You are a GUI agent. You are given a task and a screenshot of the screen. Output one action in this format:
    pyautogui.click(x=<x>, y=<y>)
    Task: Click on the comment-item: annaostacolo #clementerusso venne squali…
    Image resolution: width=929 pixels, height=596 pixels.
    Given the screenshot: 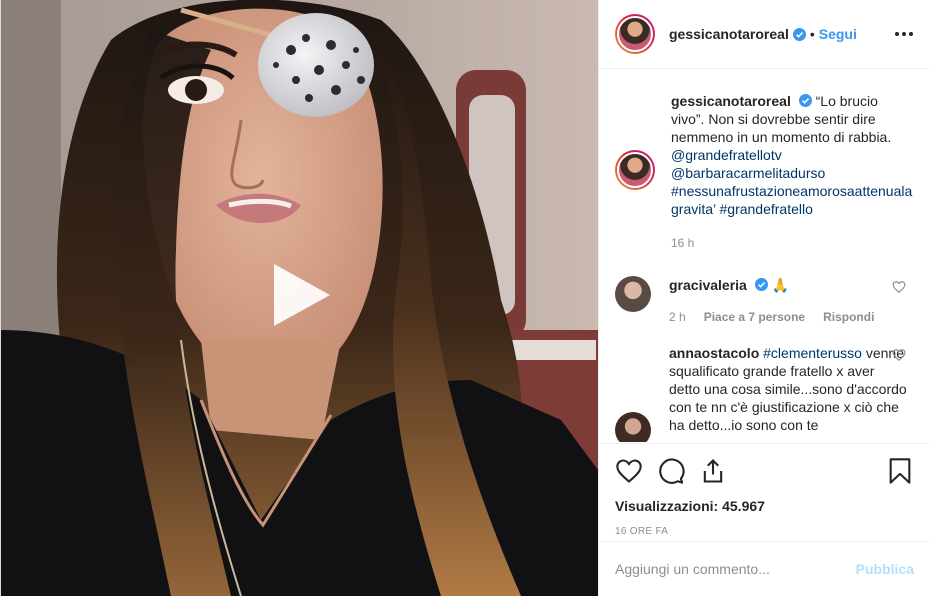 What is the action you would take?
    pyautogui.click(x=764, y=393)
    